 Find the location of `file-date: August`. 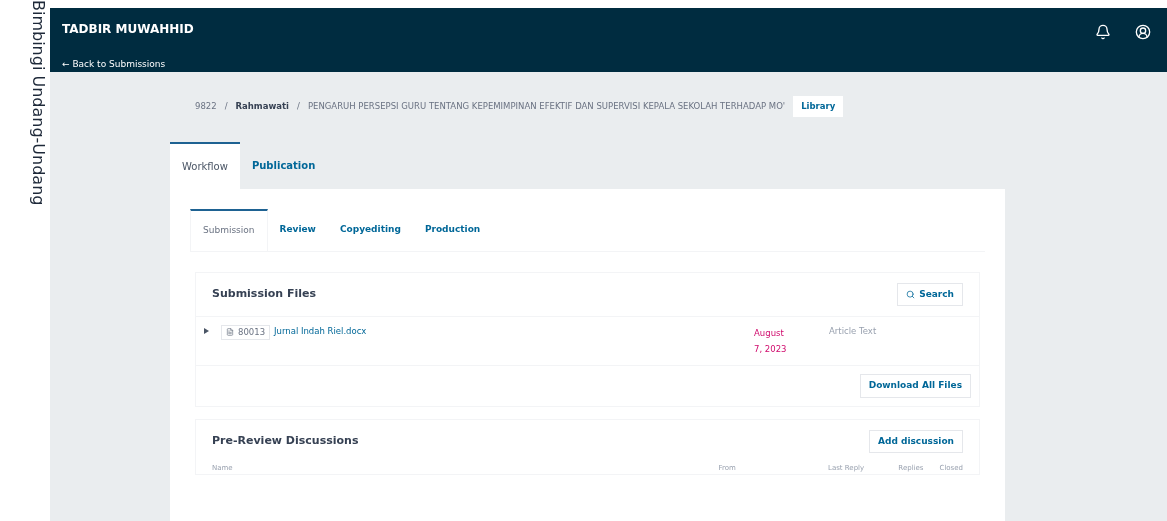

file-date: August is located at coordinates (769, 333).